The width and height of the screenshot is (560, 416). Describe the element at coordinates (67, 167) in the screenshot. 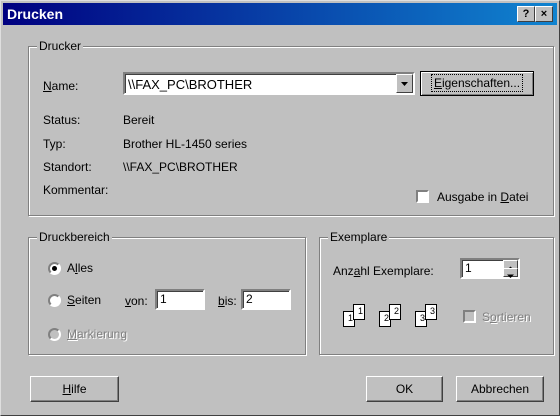

I see `location-label: Standort:` at that location.